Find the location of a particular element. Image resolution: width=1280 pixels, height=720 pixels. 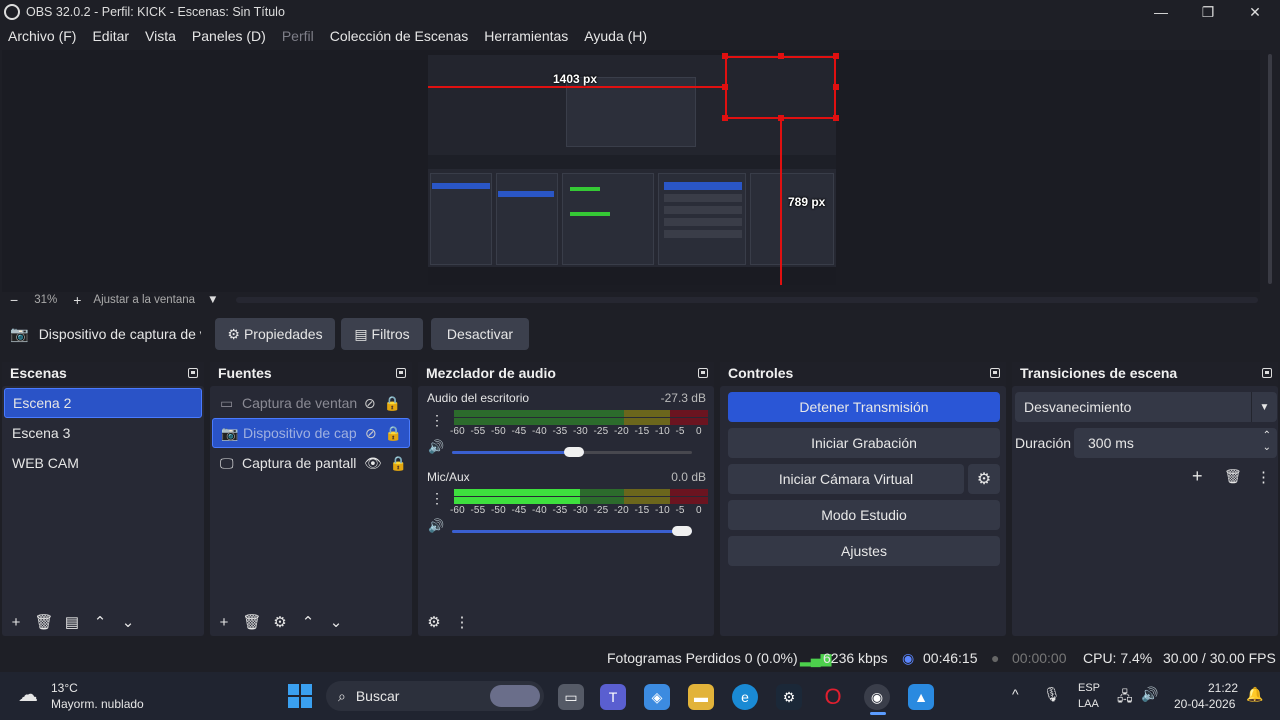

preview-horizontal-scrollbar is located at coordinates (747, 300).